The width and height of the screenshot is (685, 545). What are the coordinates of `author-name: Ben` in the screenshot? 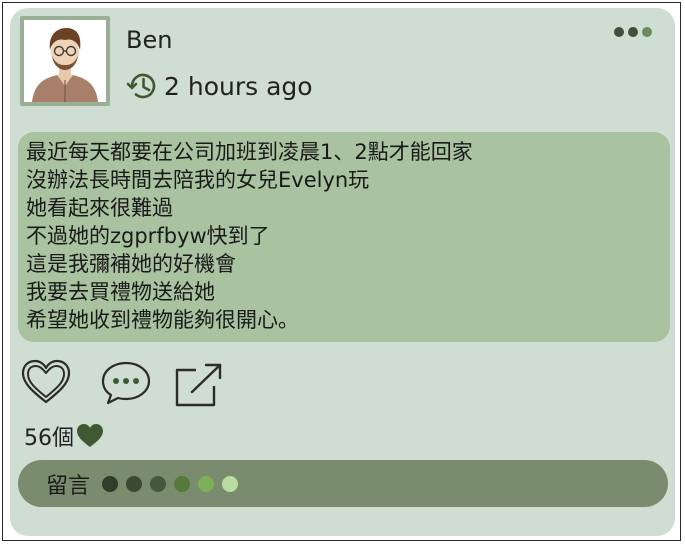 It's located at (149, 40).